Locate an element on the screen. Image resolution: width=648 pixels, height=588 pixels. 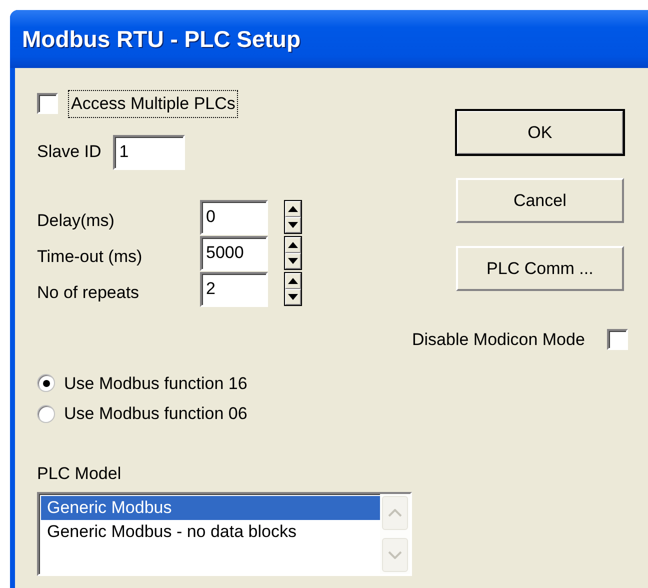
list-item: Generic Modbus is located at coordinates (210, 508).